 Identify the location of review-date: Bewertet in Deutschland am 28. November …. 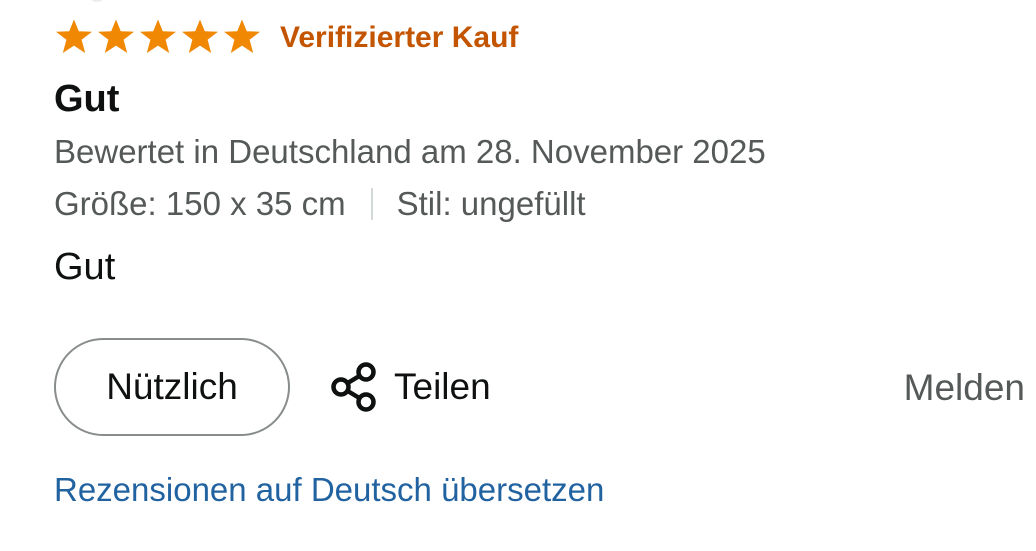
(410, 151).